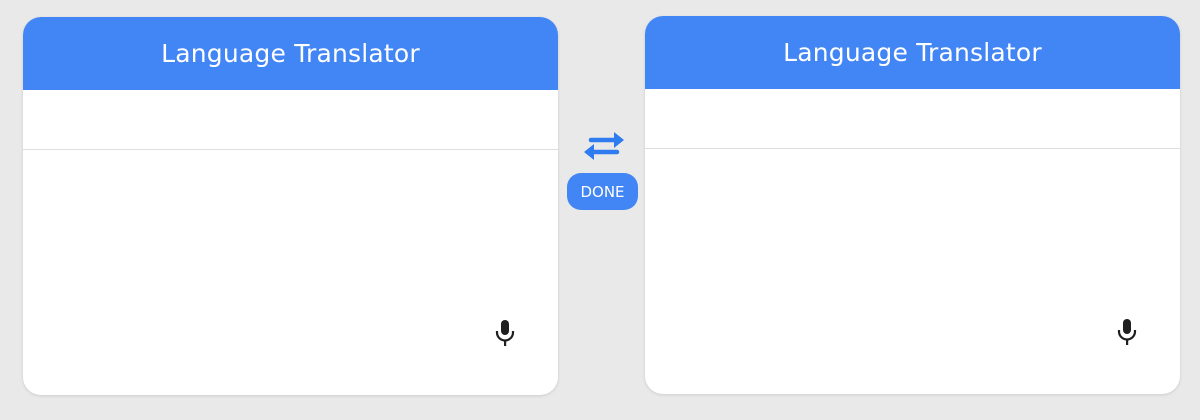 This screenshot has height=420, width=1200. What do you see at coordinates (290, 120) in the screenshot?
I see `source-language-select` at bounding box center [290, 120].